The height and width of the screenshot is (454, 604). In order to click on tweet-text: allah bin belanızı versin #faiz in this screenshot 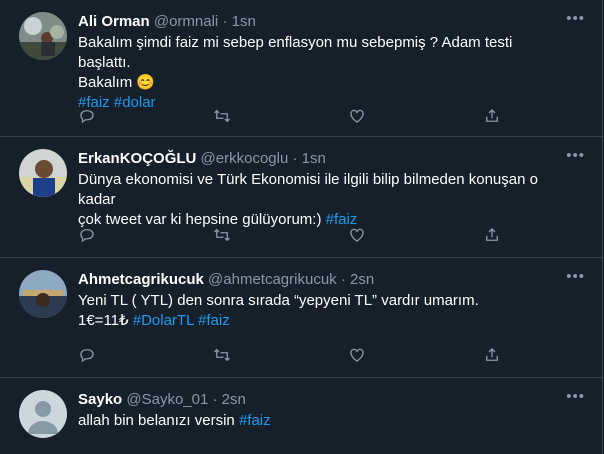, I will do `click(320, 421)`.